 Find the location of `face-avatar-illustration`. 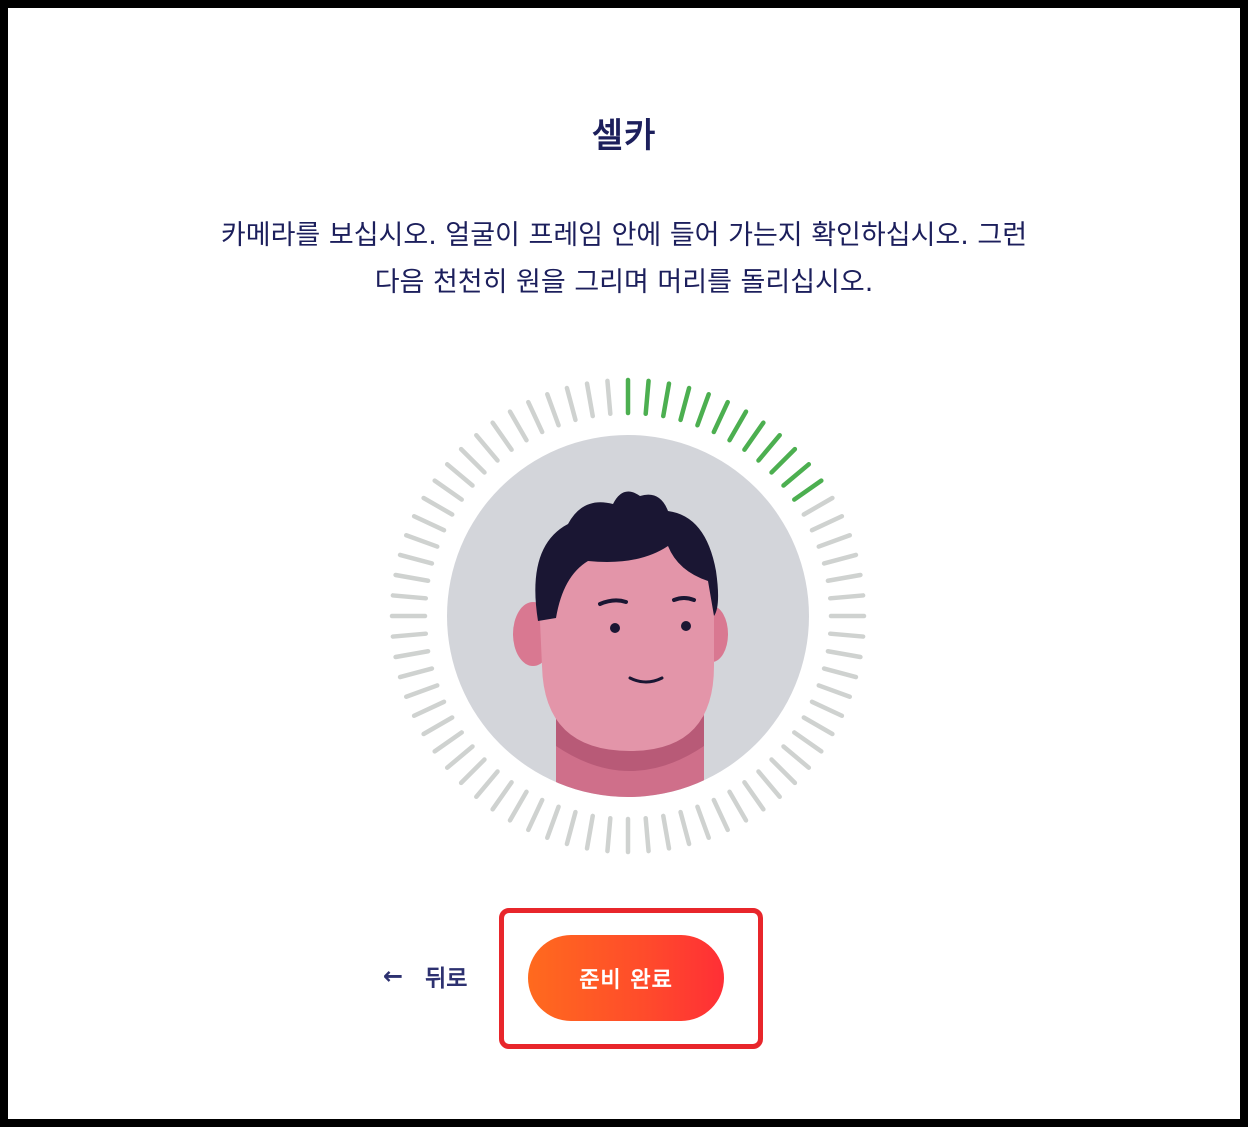

face-avatar-illustration is located at coordinates (628, 616).